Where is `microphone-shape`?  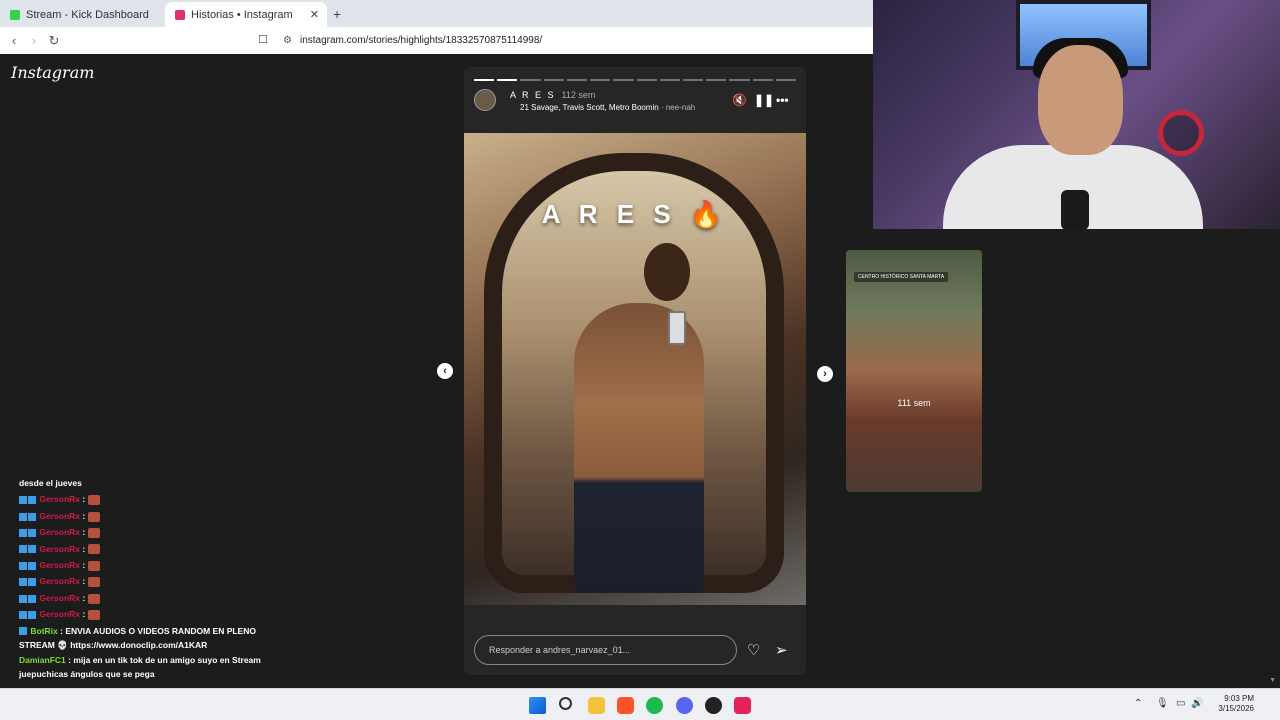
microphone-shape is located at coordinates (1075, 209).